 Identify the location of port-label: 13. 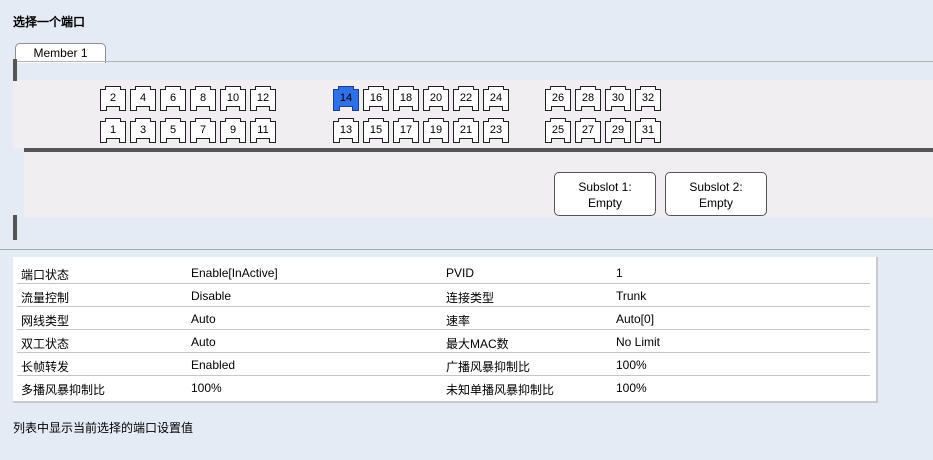
(346, 130).